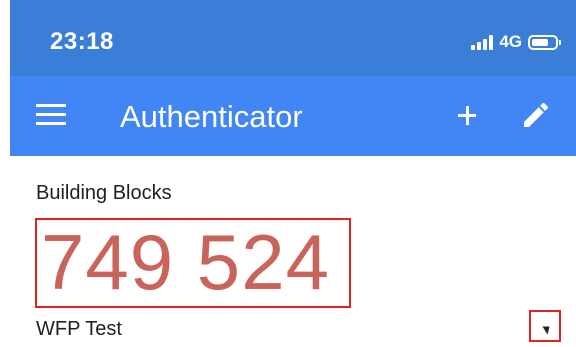 The image size is (576, 347). Describe the element at coordinates (211, 116) in the screenshot. I see `app-title: Authenticator` at that location.